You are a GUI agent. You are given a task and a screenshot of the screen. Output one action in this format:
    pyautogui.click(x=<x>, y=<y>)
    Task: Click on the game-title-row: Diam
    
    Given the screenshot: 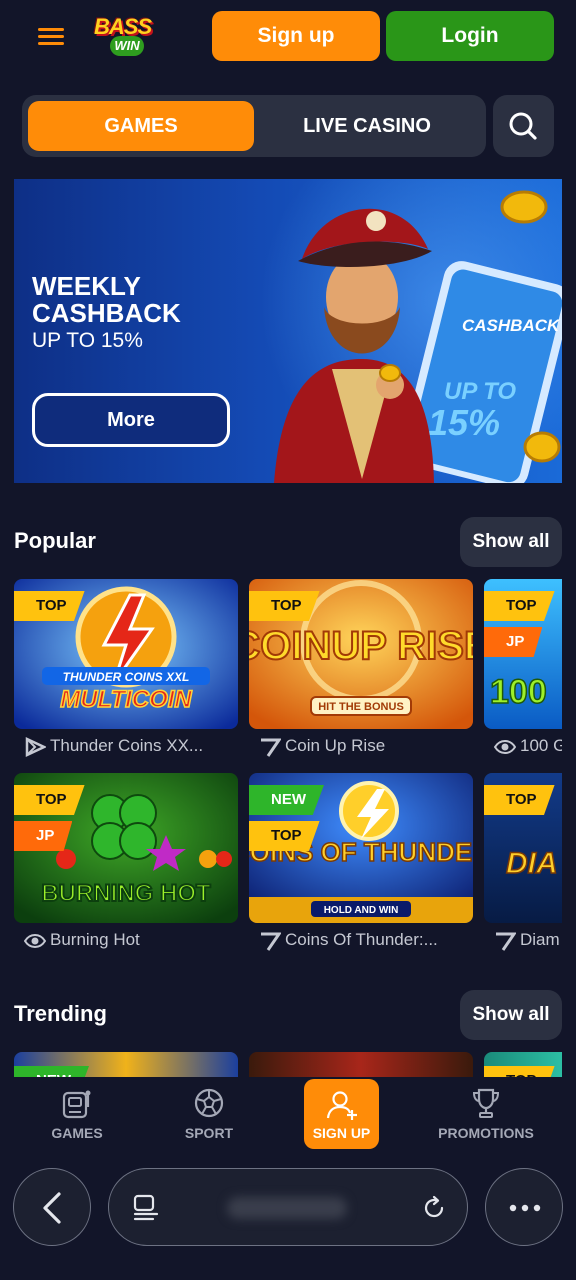 What is the action you would take?
    pyautogui.click(x=528, y=941)
    